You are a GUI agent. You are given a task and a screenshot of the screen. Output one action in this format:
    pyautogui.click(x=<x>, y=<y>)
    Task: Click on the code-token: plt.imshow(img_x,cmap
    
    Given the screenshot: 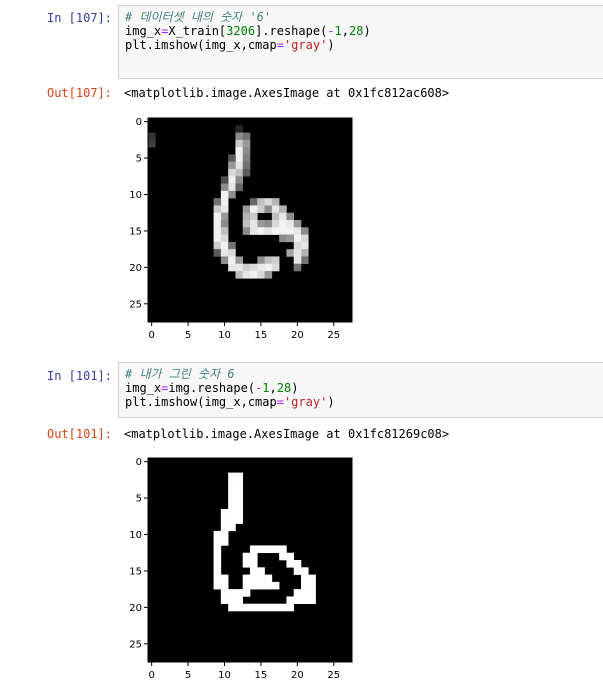 What is the action you would take?
    pyautogui.click(x=201, y=45)
    